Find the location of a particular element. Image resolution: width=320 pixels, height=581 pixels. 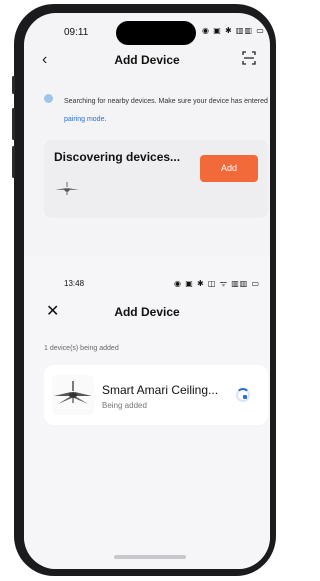

add-button: Add is located at coordinates (229, 168).